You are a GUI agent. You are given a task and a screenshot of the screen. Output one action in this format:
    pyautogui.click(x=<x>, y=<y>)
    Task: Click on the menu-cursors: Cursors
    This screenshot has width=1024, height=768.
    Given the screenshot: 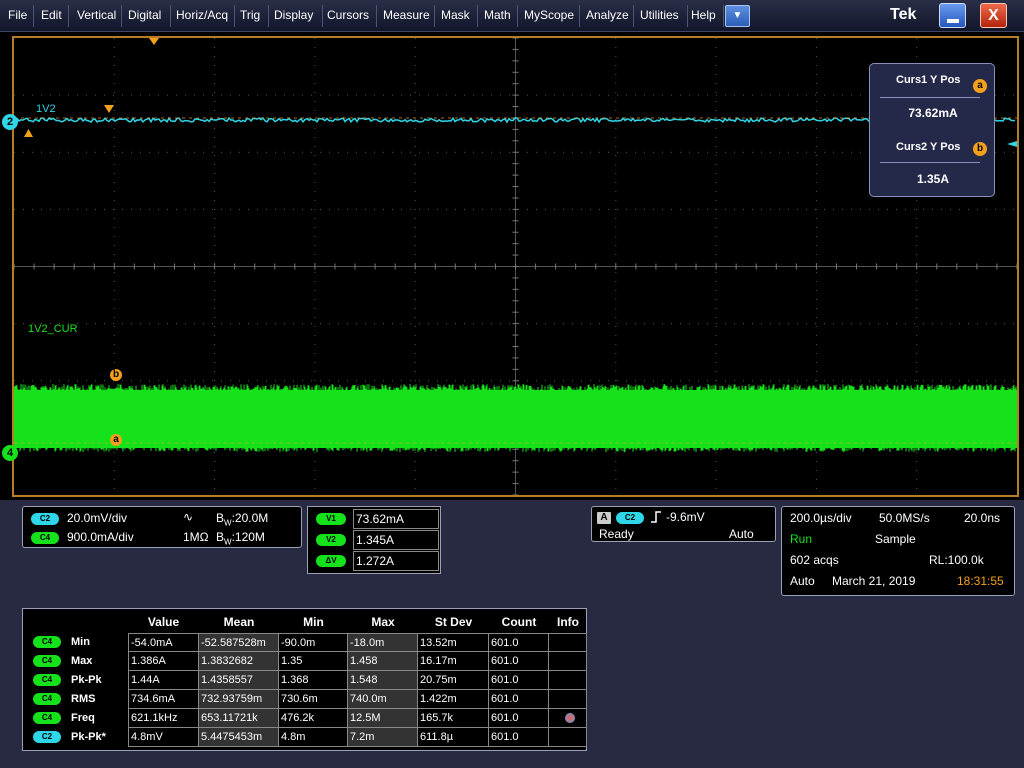 What is the action you would take?
    pyautogui.click(x=348, y=15)
    